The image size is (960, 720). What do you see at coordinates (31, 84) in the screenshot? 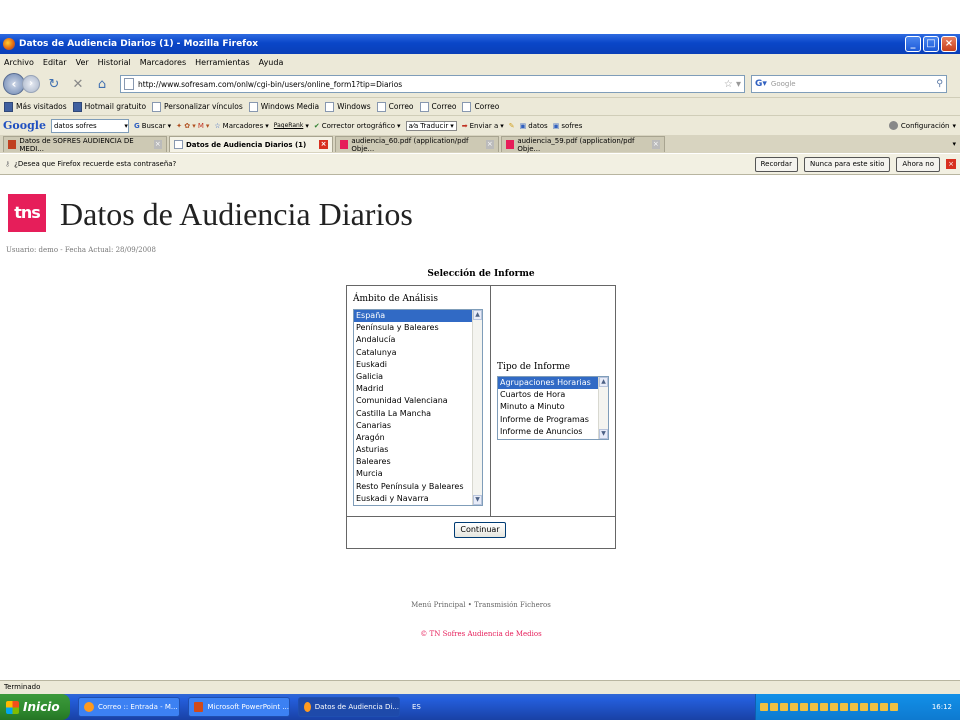
I see `forward-button: ›` at bounding box center [31, 84].